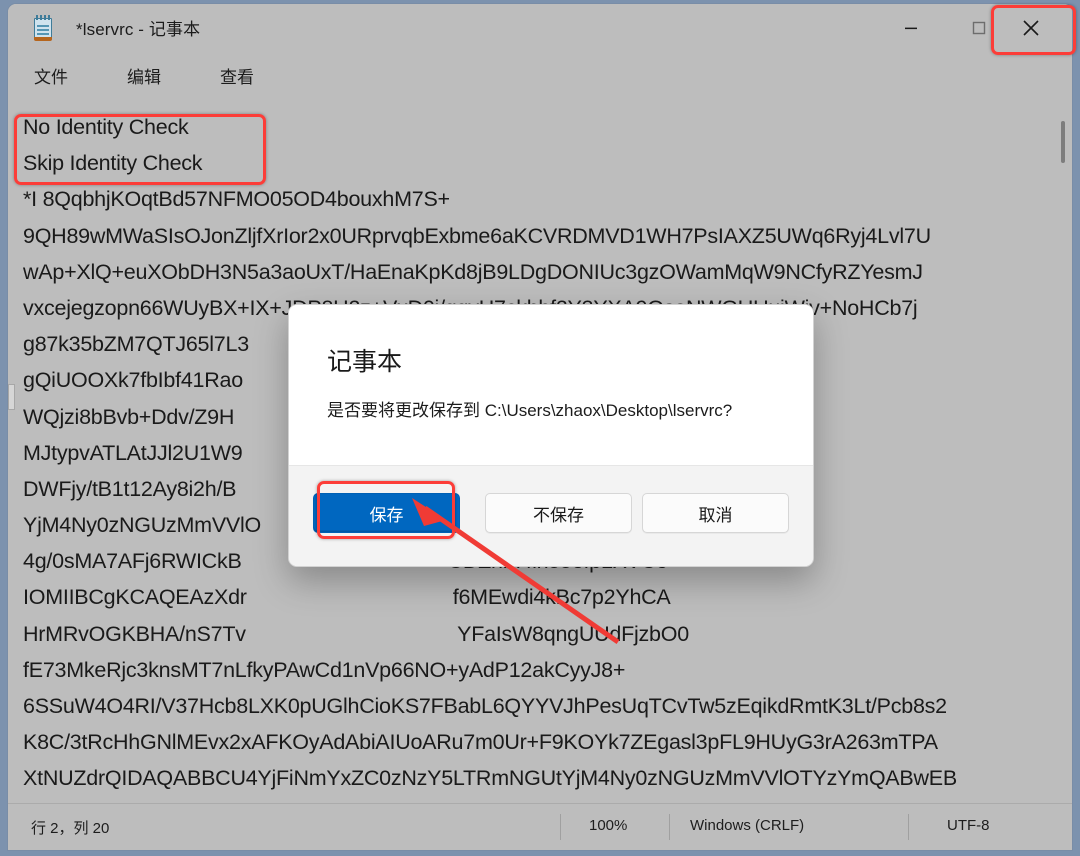  What do you see at coordinates (106, 127) in the screenshot?
I see `editor-line: No Identity Check` at bounding box center [106, 127].